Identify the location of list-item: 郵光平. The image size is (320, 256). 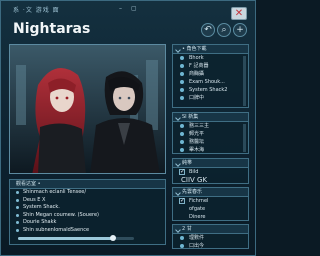
(210, 134).